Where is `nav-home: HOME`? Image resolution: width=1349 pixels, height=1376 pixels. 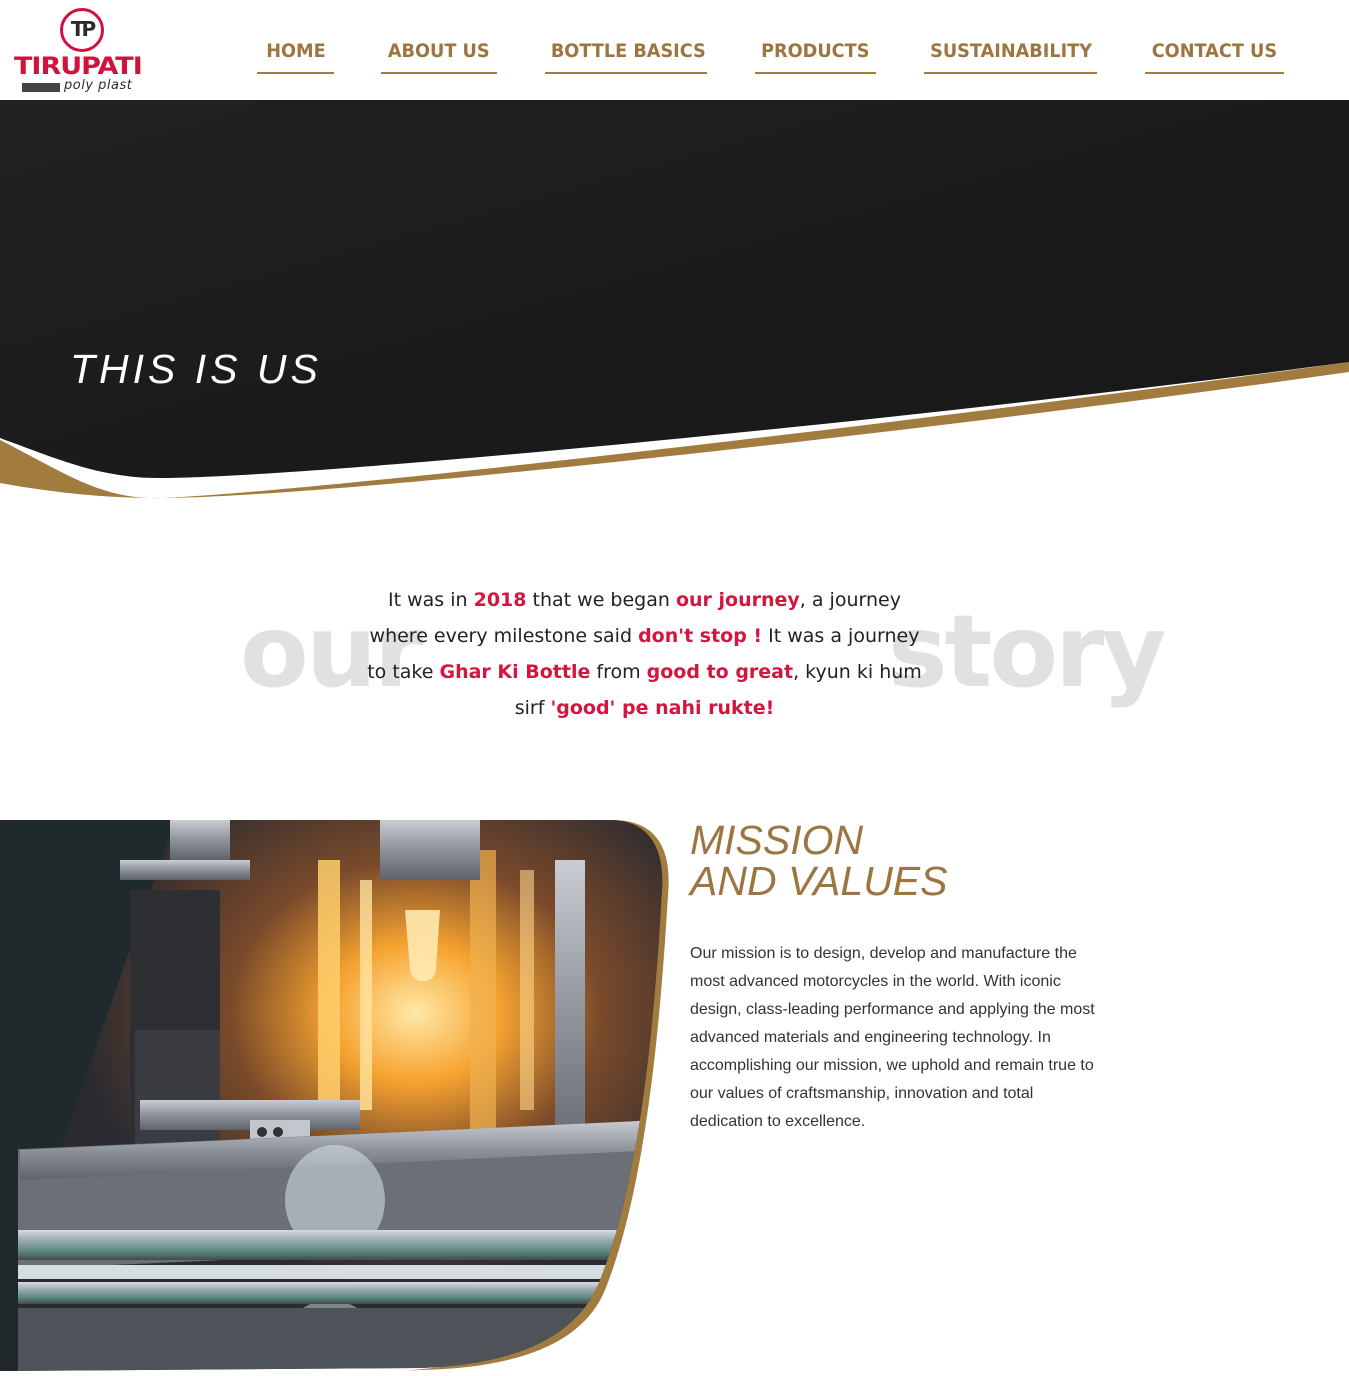
nav-home: HOME is located at coordinates (295, 56).